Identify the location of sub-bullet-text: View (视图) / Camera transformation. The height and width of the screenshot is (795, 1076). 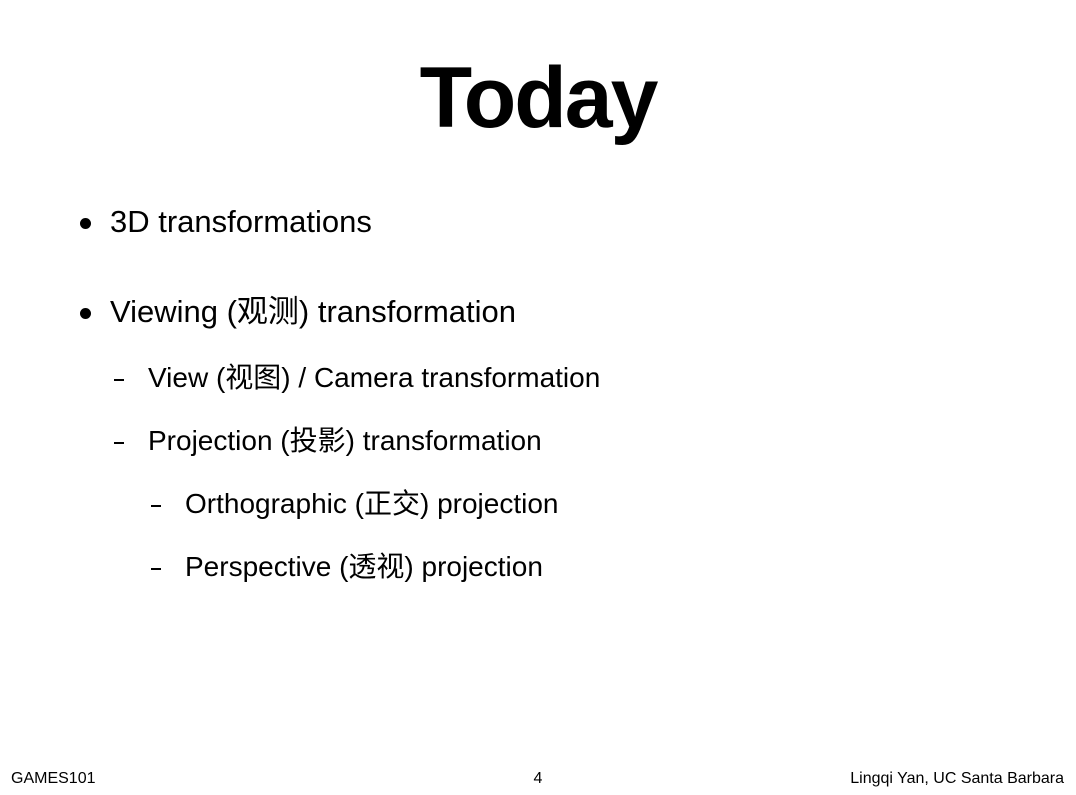
(374, 377).